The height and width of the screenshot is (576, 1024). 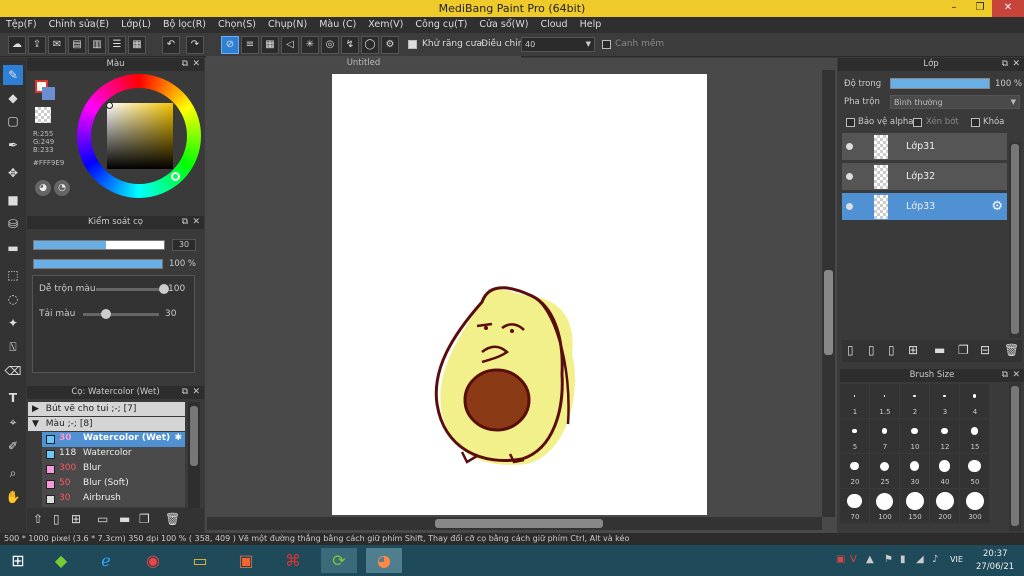 I want to click on menu-cloud: Cloud, so click(x=553, y=25).